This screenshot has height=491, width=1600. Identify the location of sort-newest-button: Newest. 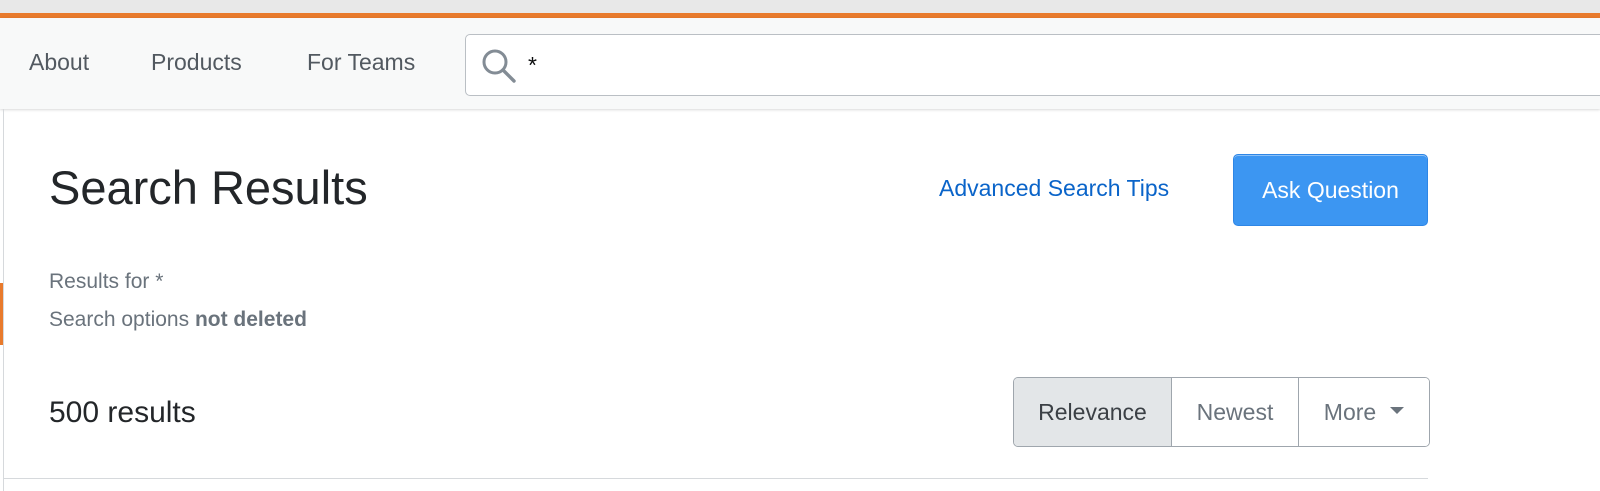
(1235, 412).